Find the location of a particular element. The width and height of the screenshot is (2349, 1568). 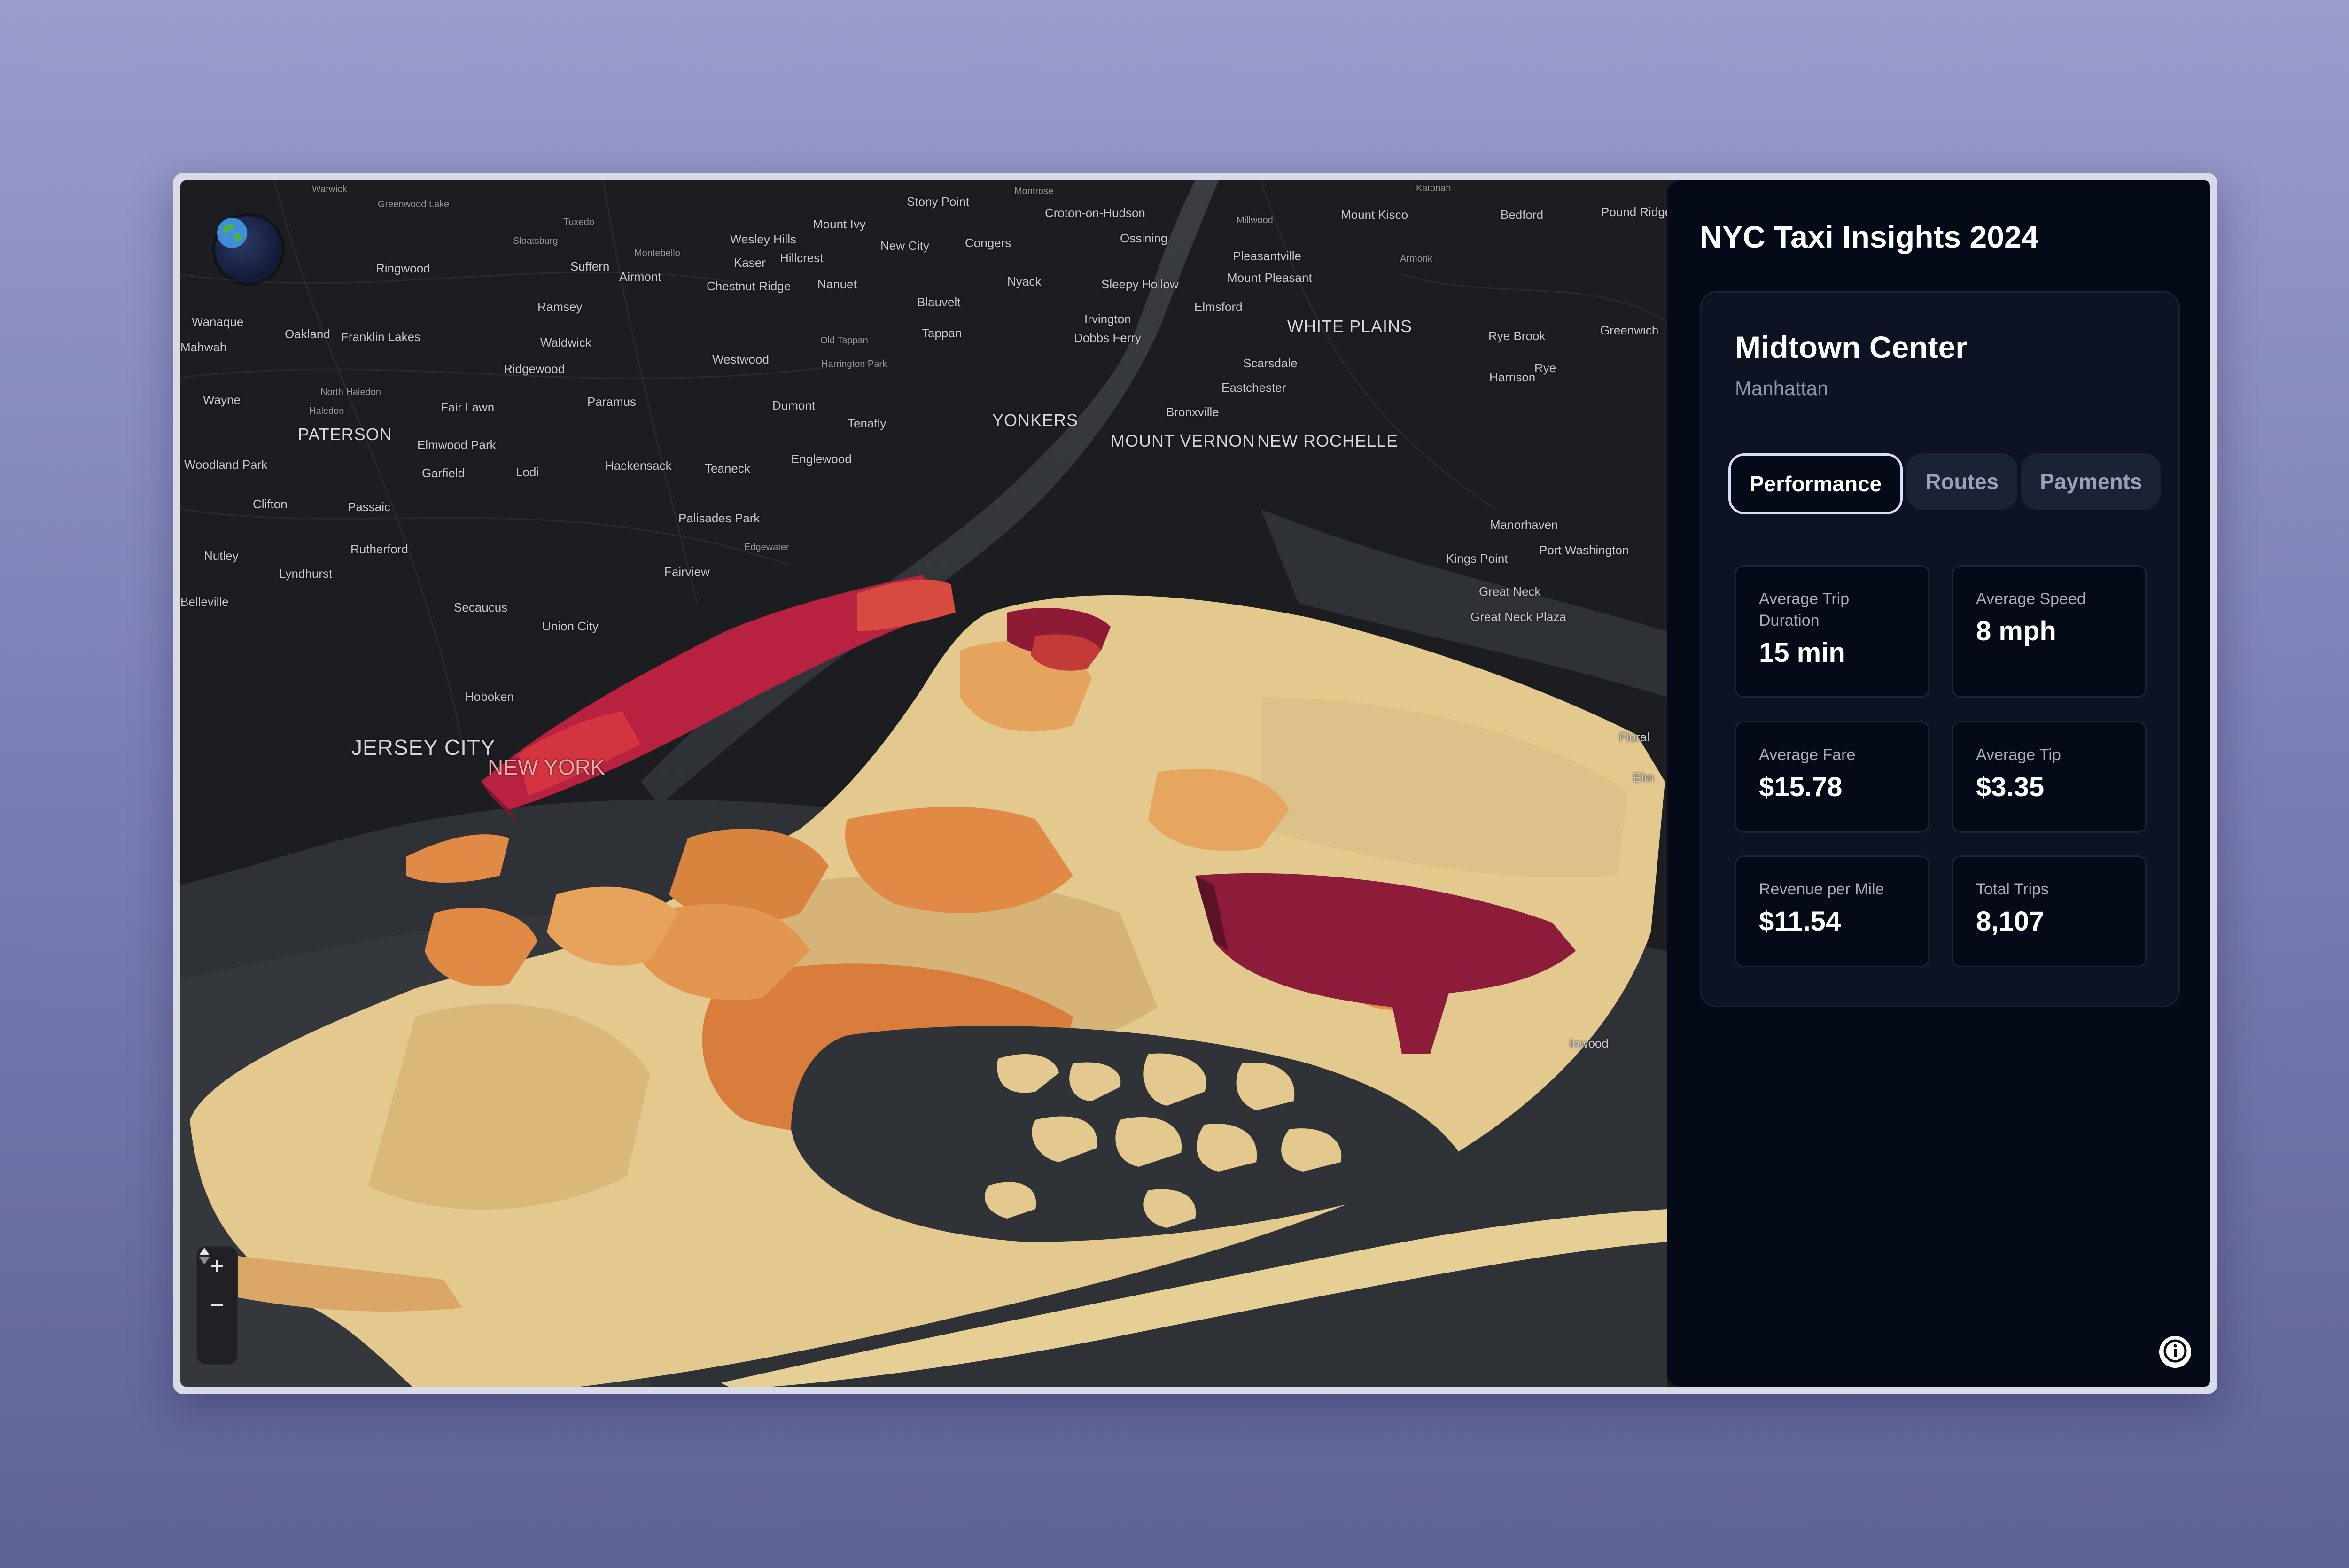

map-label: NEW ROCHELLE is located at coordinates (1328, 440).